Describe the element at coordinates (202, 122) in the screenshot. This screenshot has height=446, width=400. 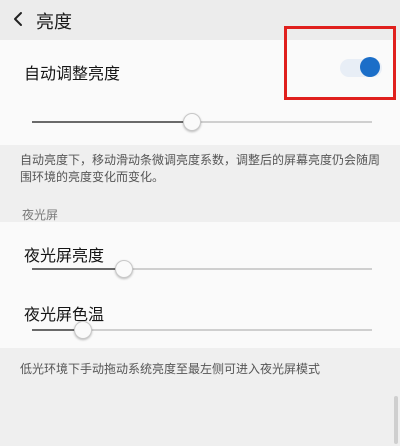
I see `brightness-slider` at that location.